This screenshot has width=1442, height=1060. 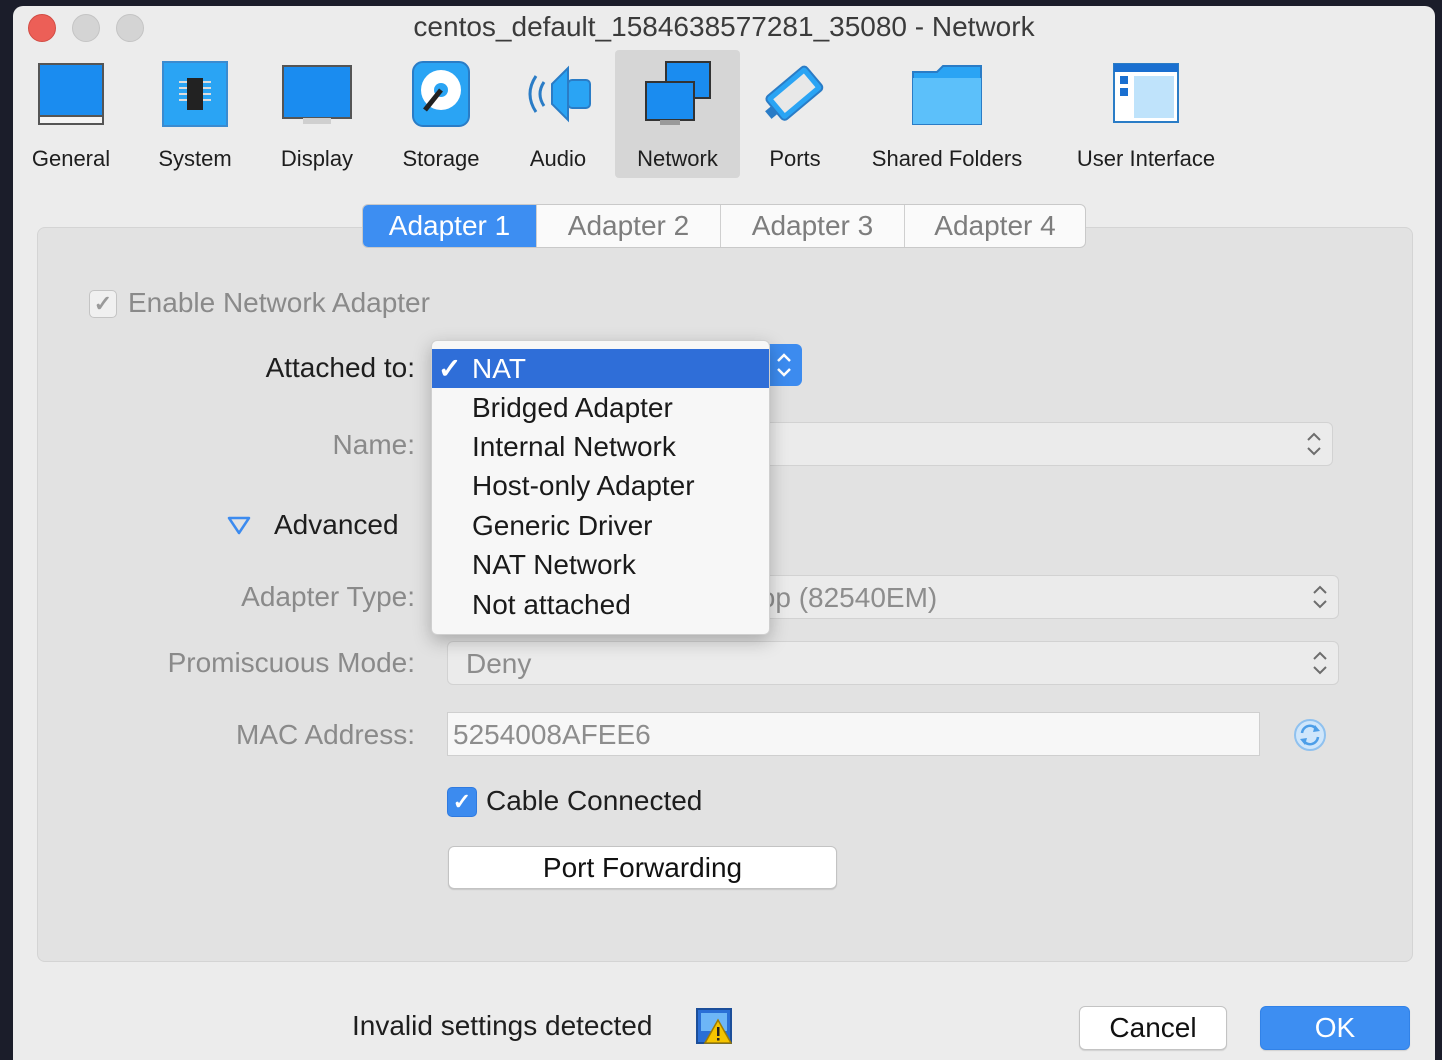 I want to click on enable-adapter-checkbox: ✓, so click(x=103, y=304).